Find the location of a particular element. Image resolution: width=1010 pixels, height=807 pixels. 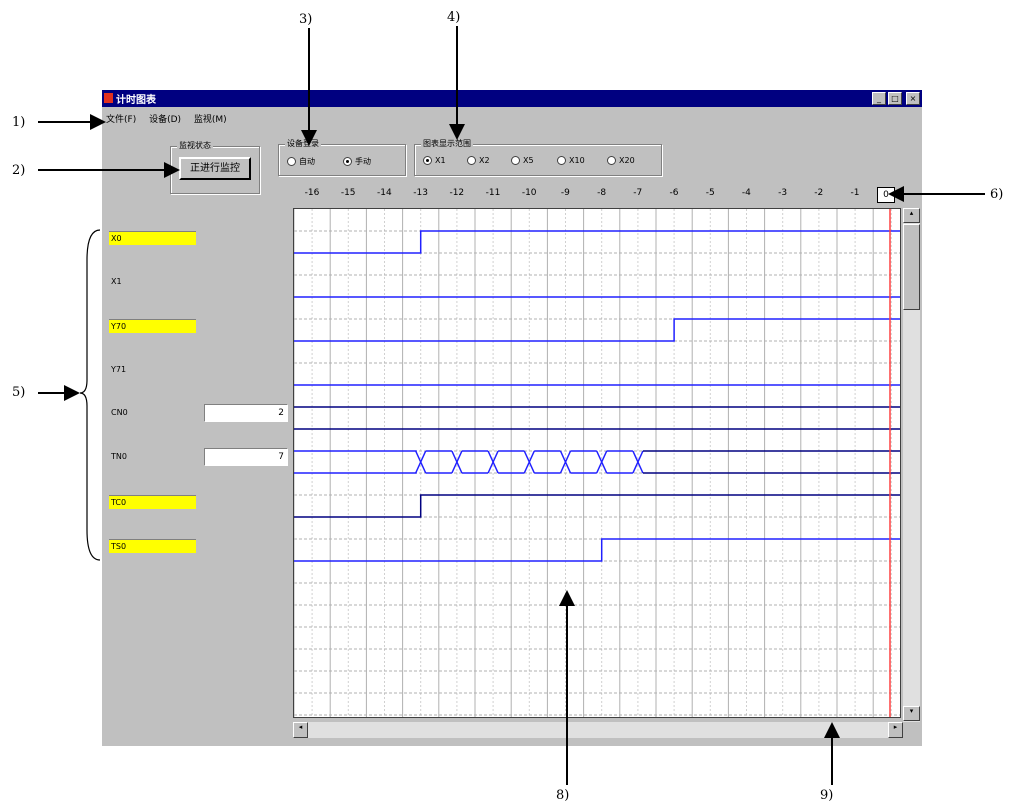

signal-label-y71: Y71 is located at coordinates (152, 370).